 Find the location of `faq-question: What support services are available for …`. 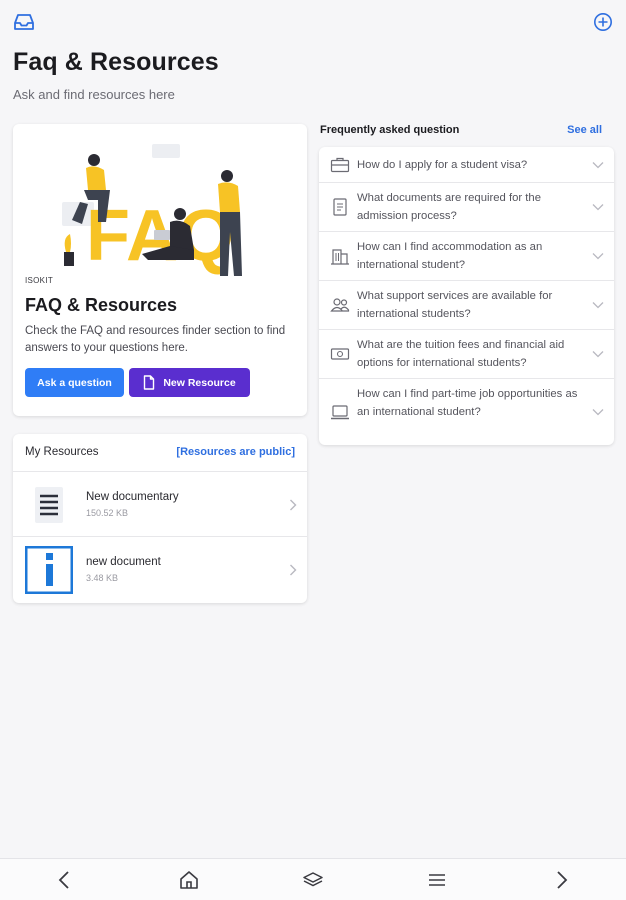

faq-question: What support services are available for … is located at coordinates (455, 305).